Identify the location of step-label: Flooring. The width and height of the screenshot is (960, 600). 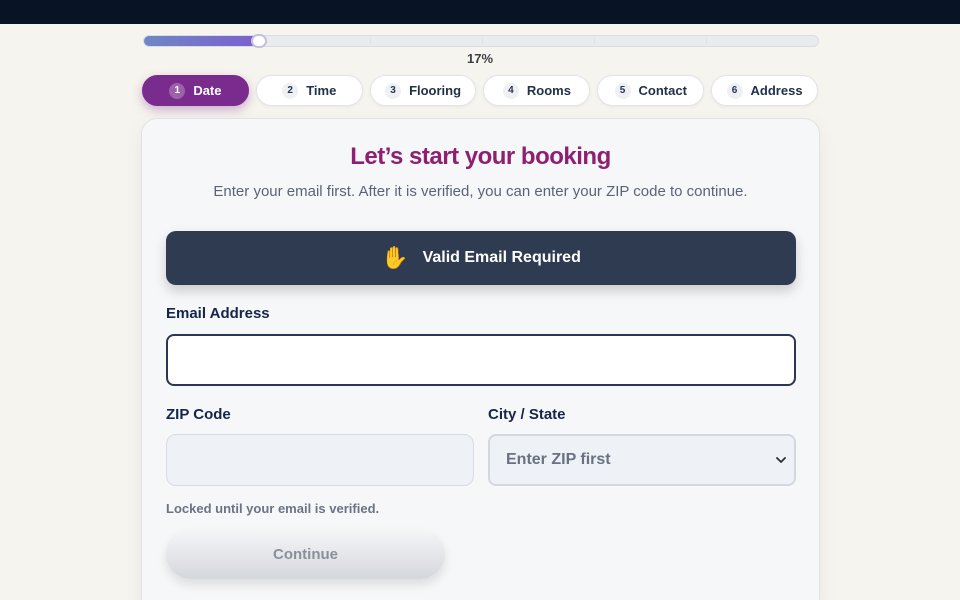
(435, 90).